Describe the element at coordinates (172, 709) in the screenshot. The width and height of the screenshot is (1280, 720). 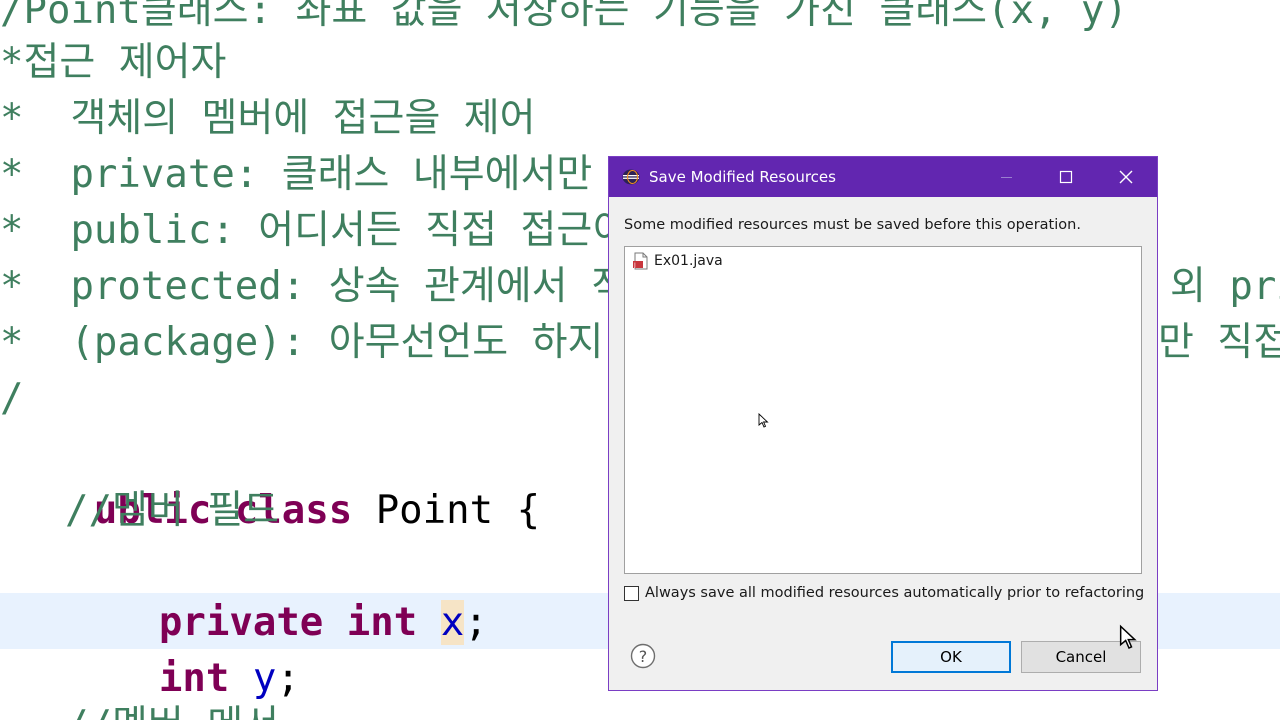
I see `code-line: //멤버 메서` at that location.